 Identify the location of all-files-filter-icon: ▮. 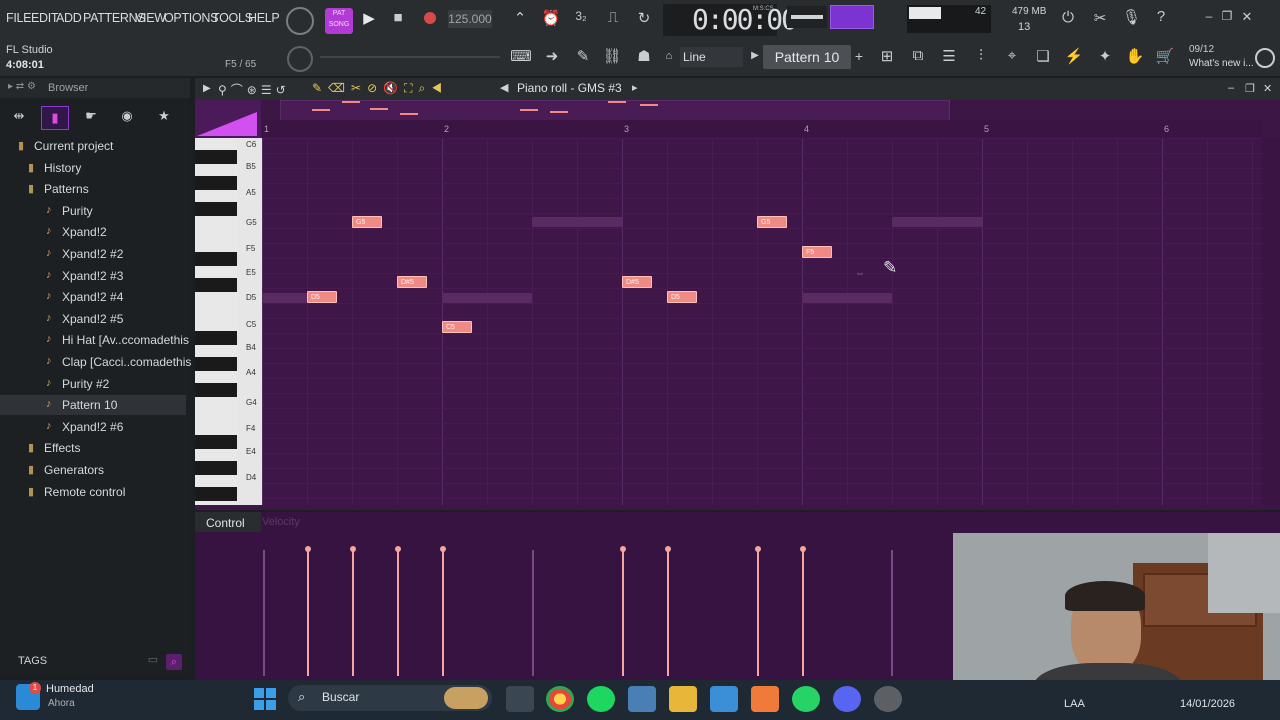
(55, 118).